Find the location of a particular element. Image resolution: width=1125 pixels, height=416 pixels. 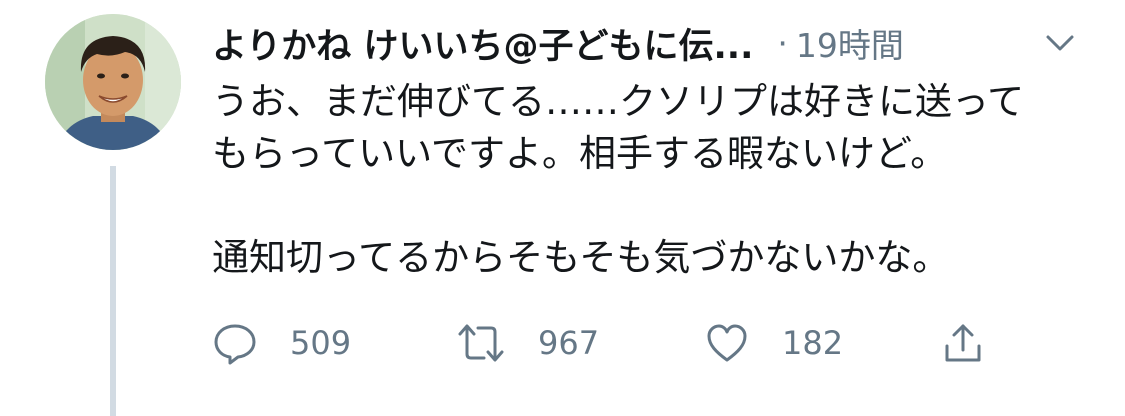

tweet-actions: 509 967 182 is located at coordinates (612, 343).